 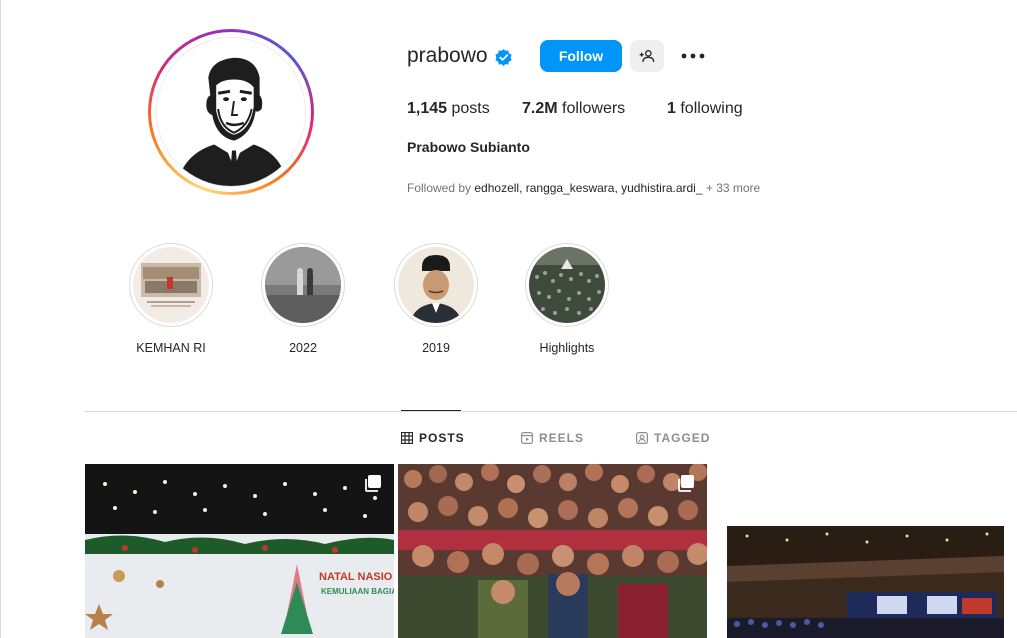 I want to click on tab-tagged: TAGGED, so click(x=673, y=438).